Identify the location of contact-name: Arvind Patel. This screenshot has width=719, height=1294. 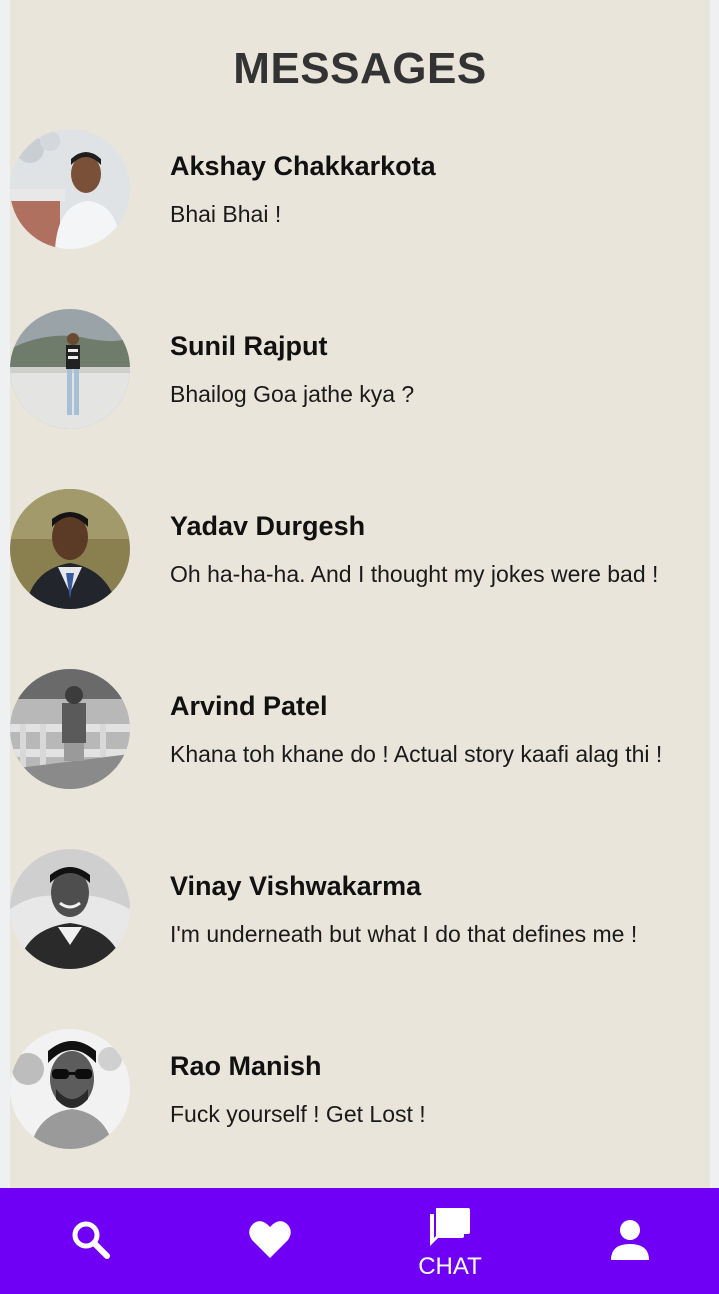
(249, 706).